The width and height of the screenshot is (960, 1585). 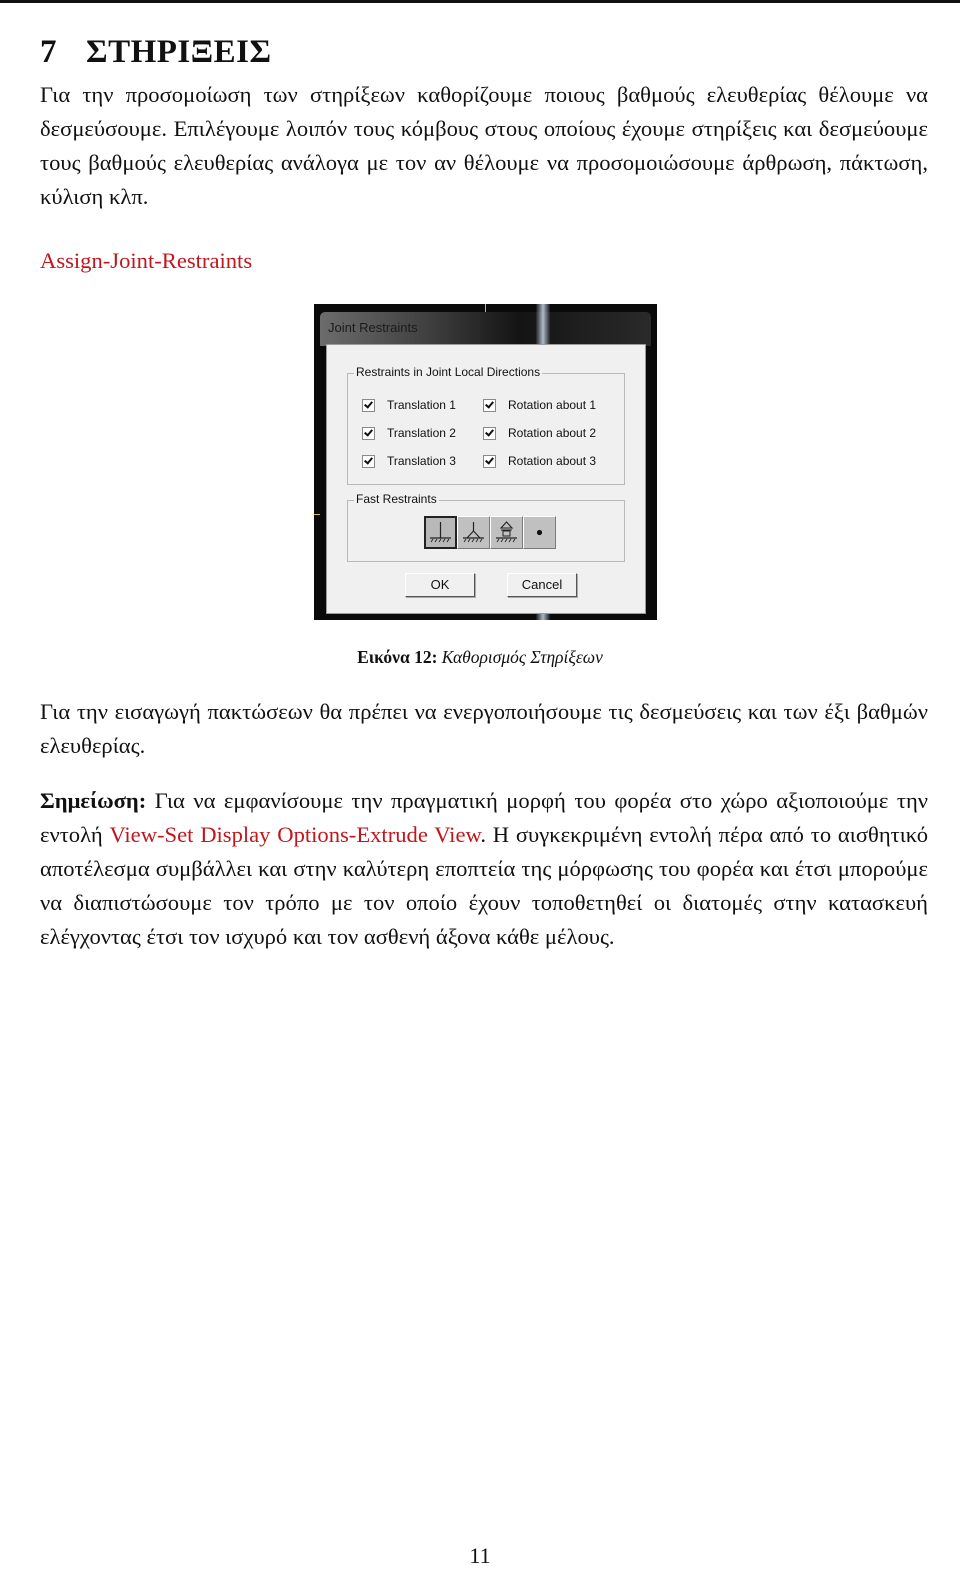 I want to click on pinned-support-icon, so click(x=473, y=532).